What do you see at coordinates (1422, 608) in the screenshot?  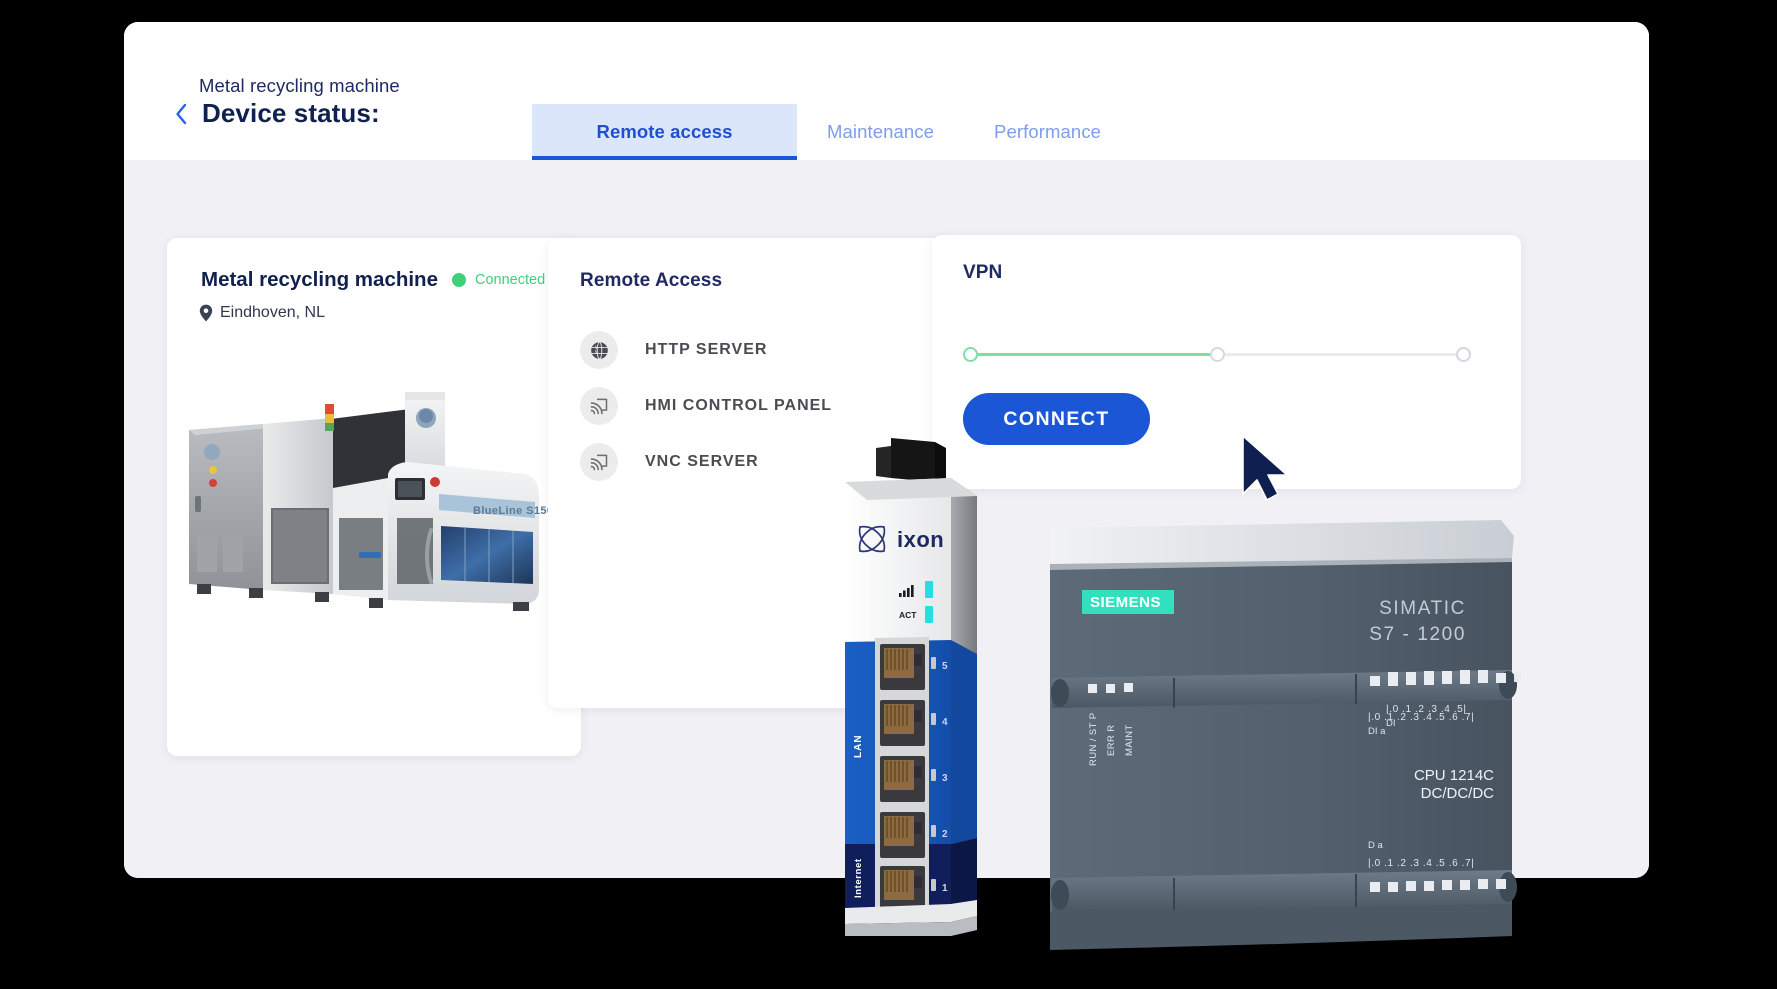 I see `plc-model-line1: SIMATIC` at bounding box center [1422, 608].